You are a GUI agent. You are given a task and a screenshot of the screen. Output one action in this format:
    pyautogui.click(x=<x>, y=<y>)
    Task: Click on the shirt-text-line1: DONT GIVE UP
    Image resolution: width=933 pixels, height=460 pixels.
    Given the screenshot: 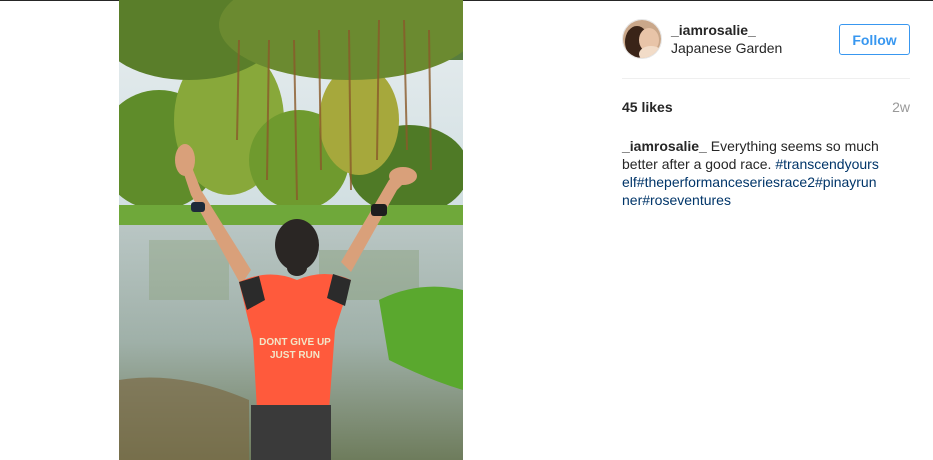 What is the action you would take?
    pyautogui.click(x=295, y=342)
    